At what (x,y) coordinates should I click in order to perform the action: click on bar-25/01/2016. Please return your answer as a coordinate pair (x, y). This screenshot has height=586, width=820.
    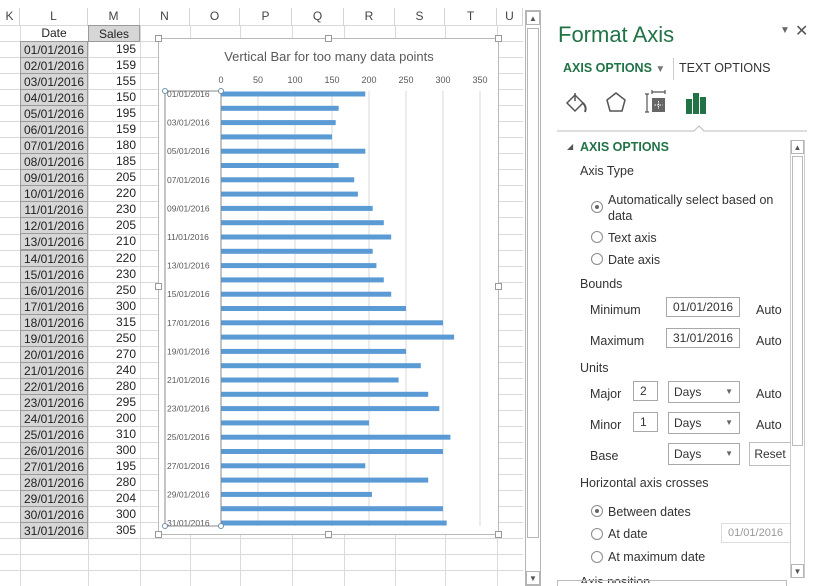
    Looking at the image, I should click on (336, 437).